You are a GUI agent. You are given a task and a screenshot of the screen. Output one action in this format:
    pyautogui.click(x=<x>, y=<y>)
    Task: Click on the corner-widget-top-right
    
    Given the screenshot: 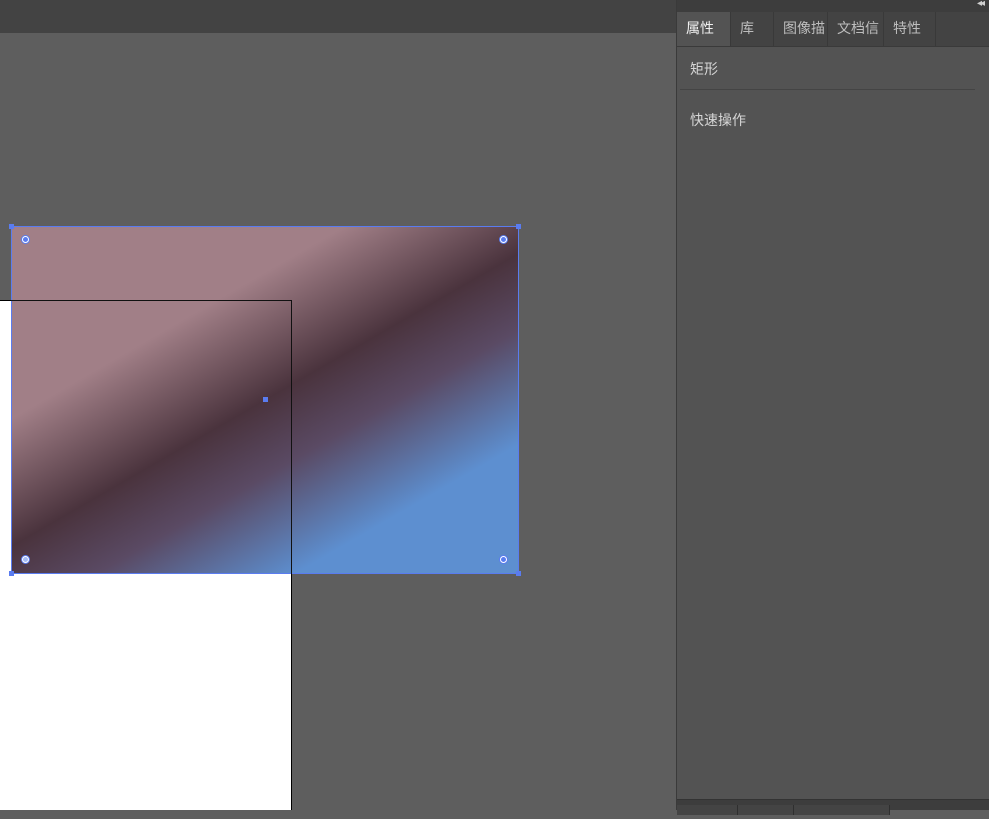 What is the action you would take?
    pyautogui.click(x=503, y=239)
    